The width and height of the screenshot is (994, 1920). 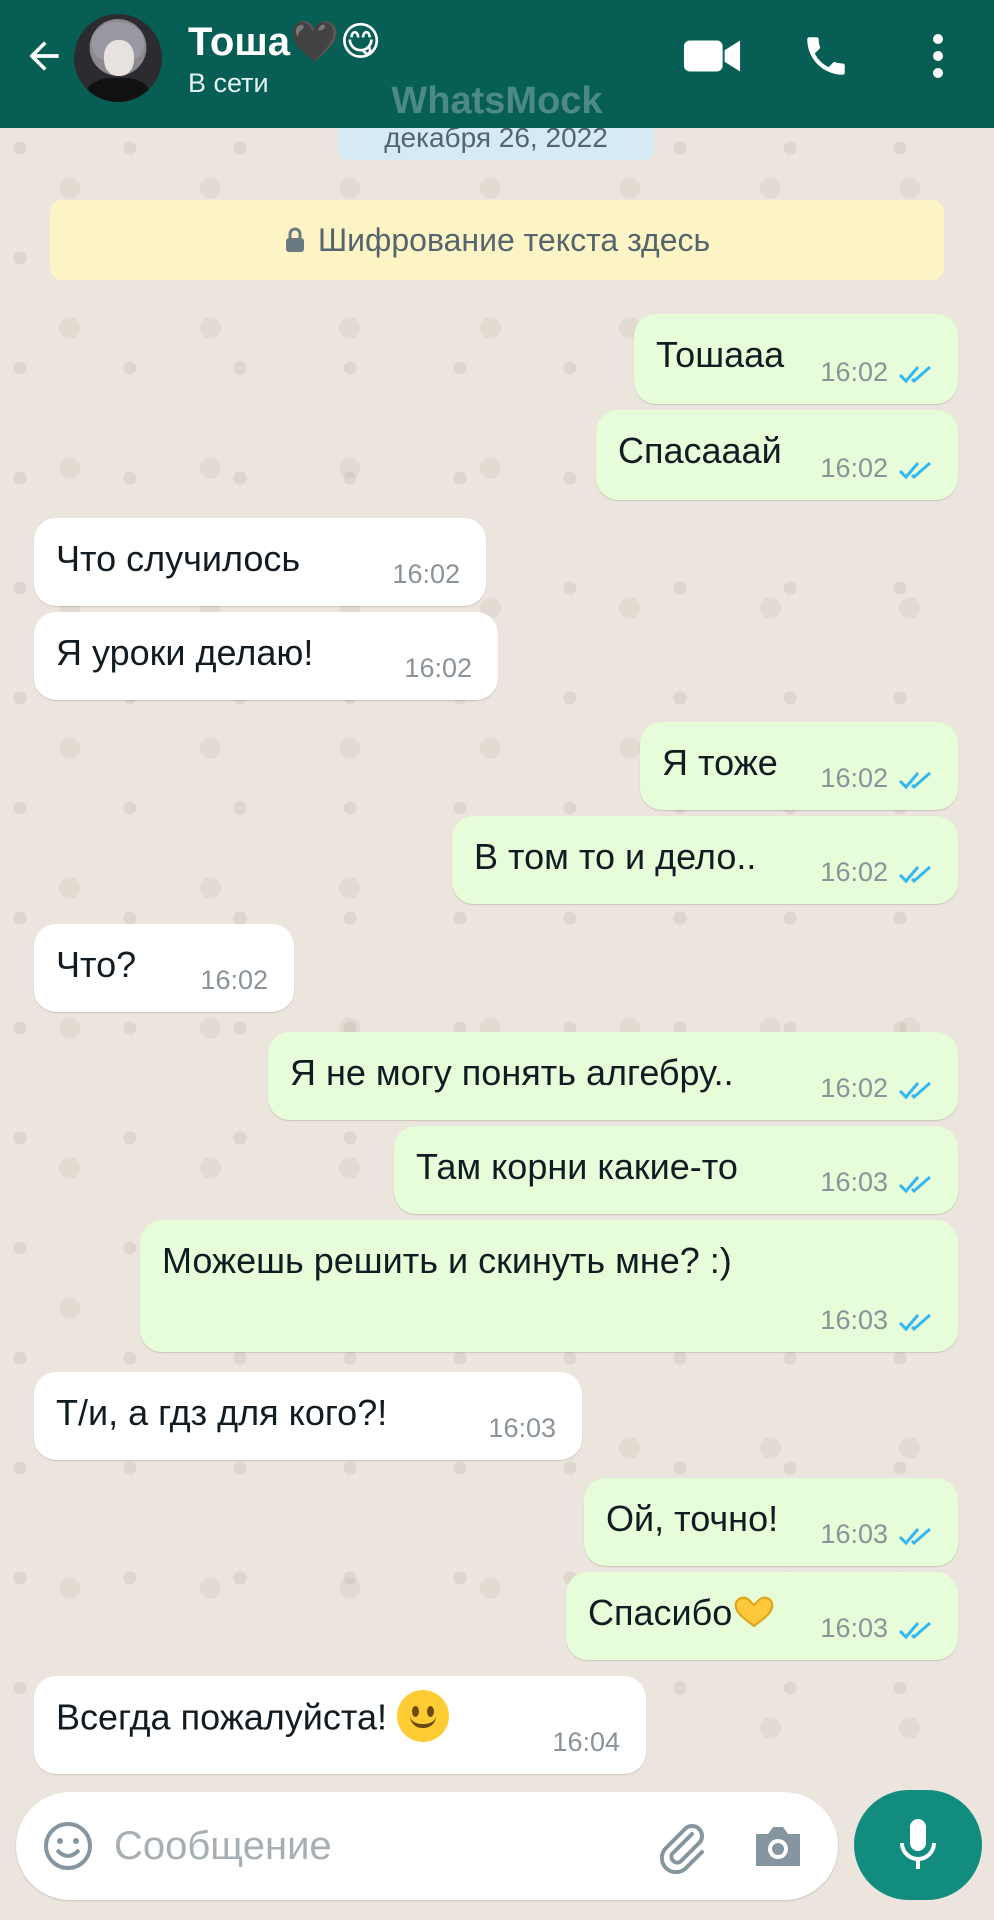 I want to click on message-bubble-incoming: Всегда пожалуйста! 16:04, so click(x=340, y=1725).